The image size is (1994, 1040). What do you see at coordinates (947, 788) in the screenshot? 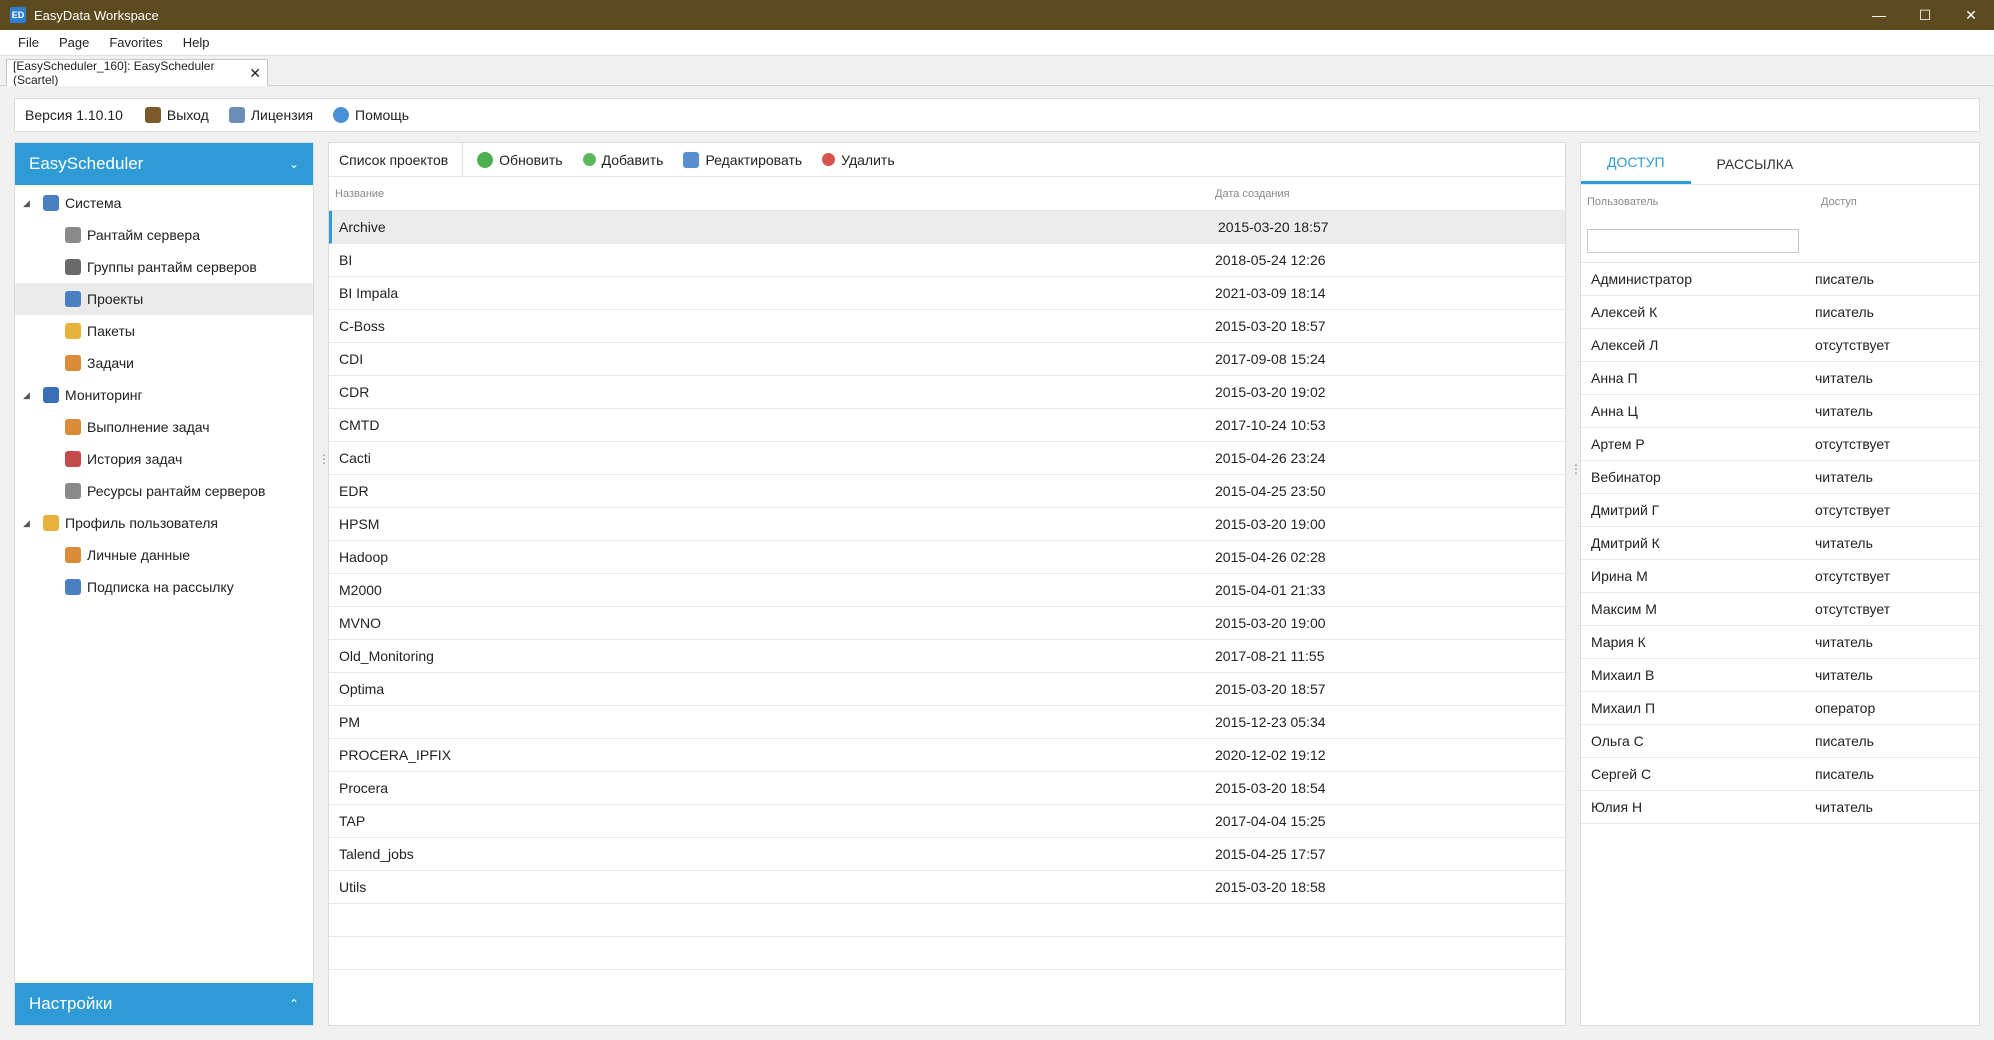
I see `table-row: Procera 2015-03-20 18:54` at bounding box center [947, 788].